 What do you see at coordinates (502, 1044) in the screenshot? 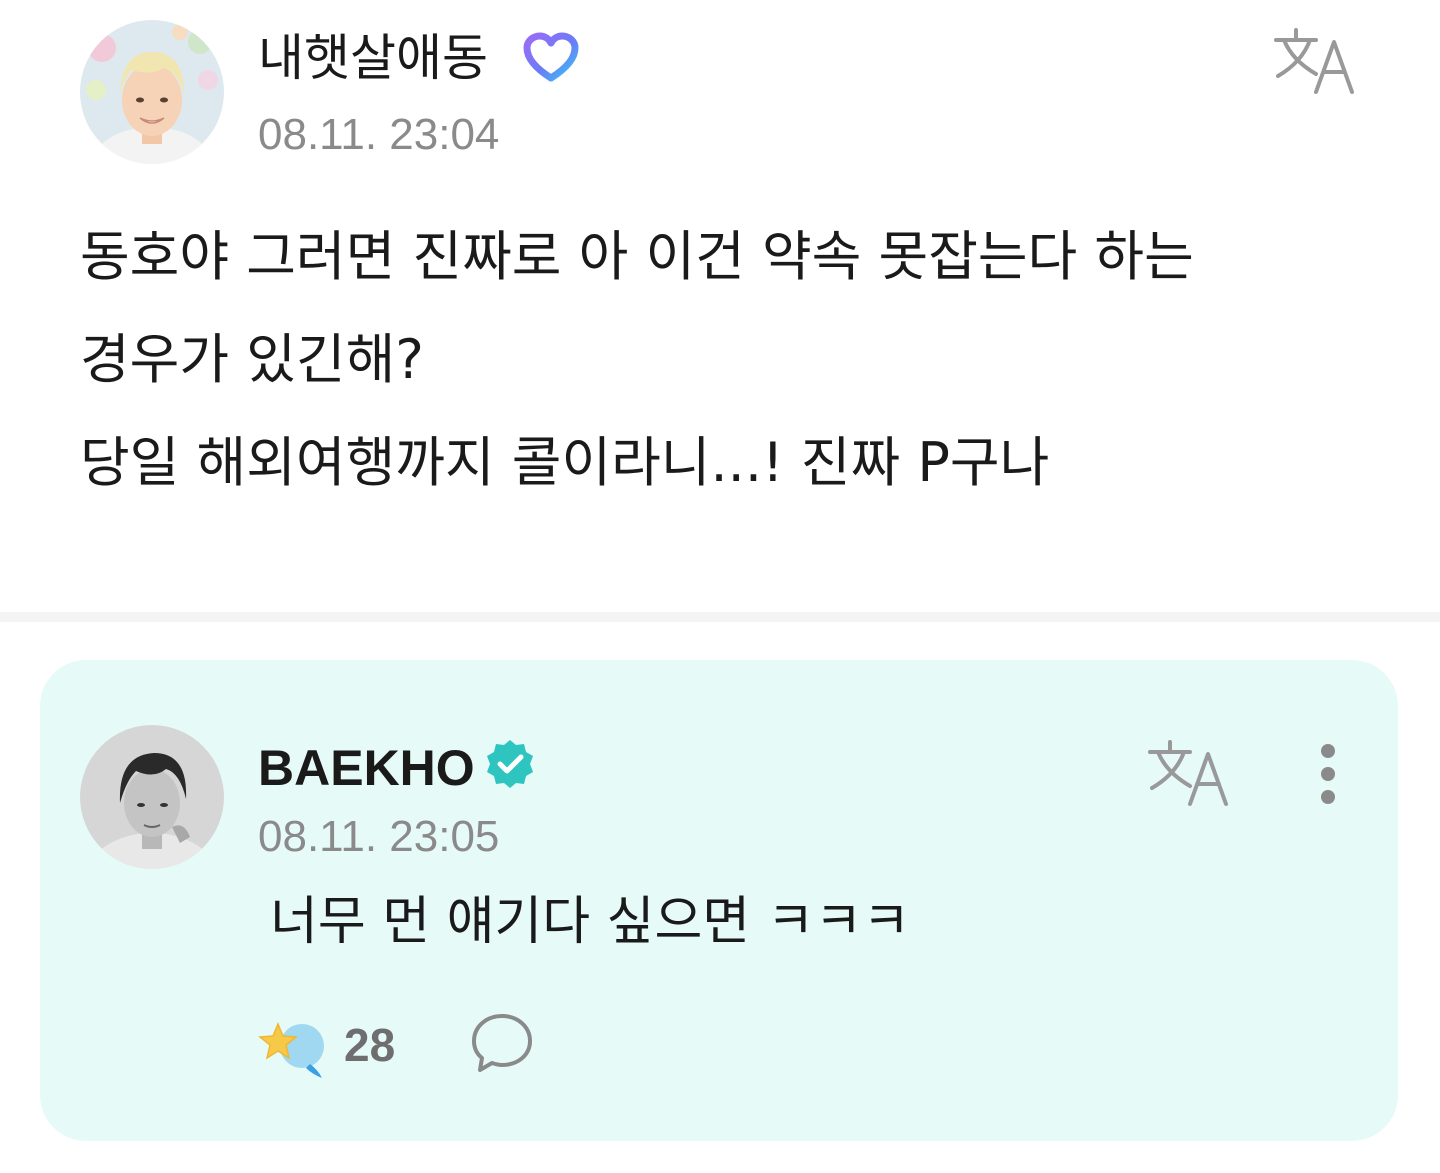
I see `comment-bubble-icon` at bounding box center [502, 1044].